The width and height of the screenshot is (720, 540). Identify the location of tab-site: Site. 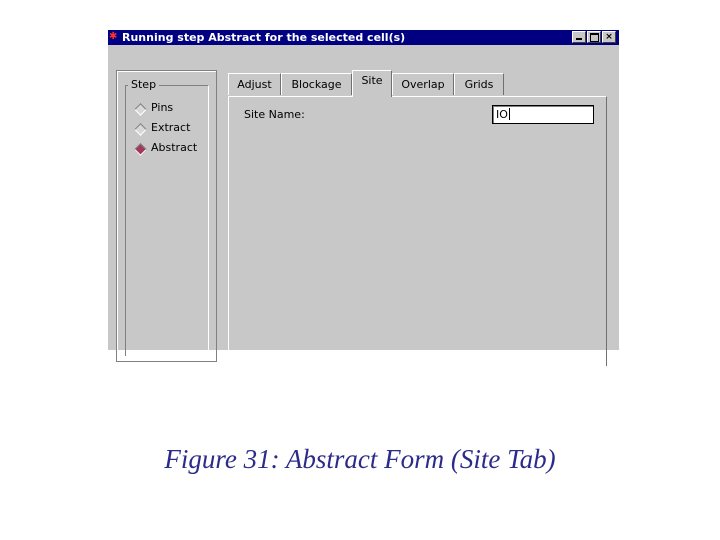
(372, 83).